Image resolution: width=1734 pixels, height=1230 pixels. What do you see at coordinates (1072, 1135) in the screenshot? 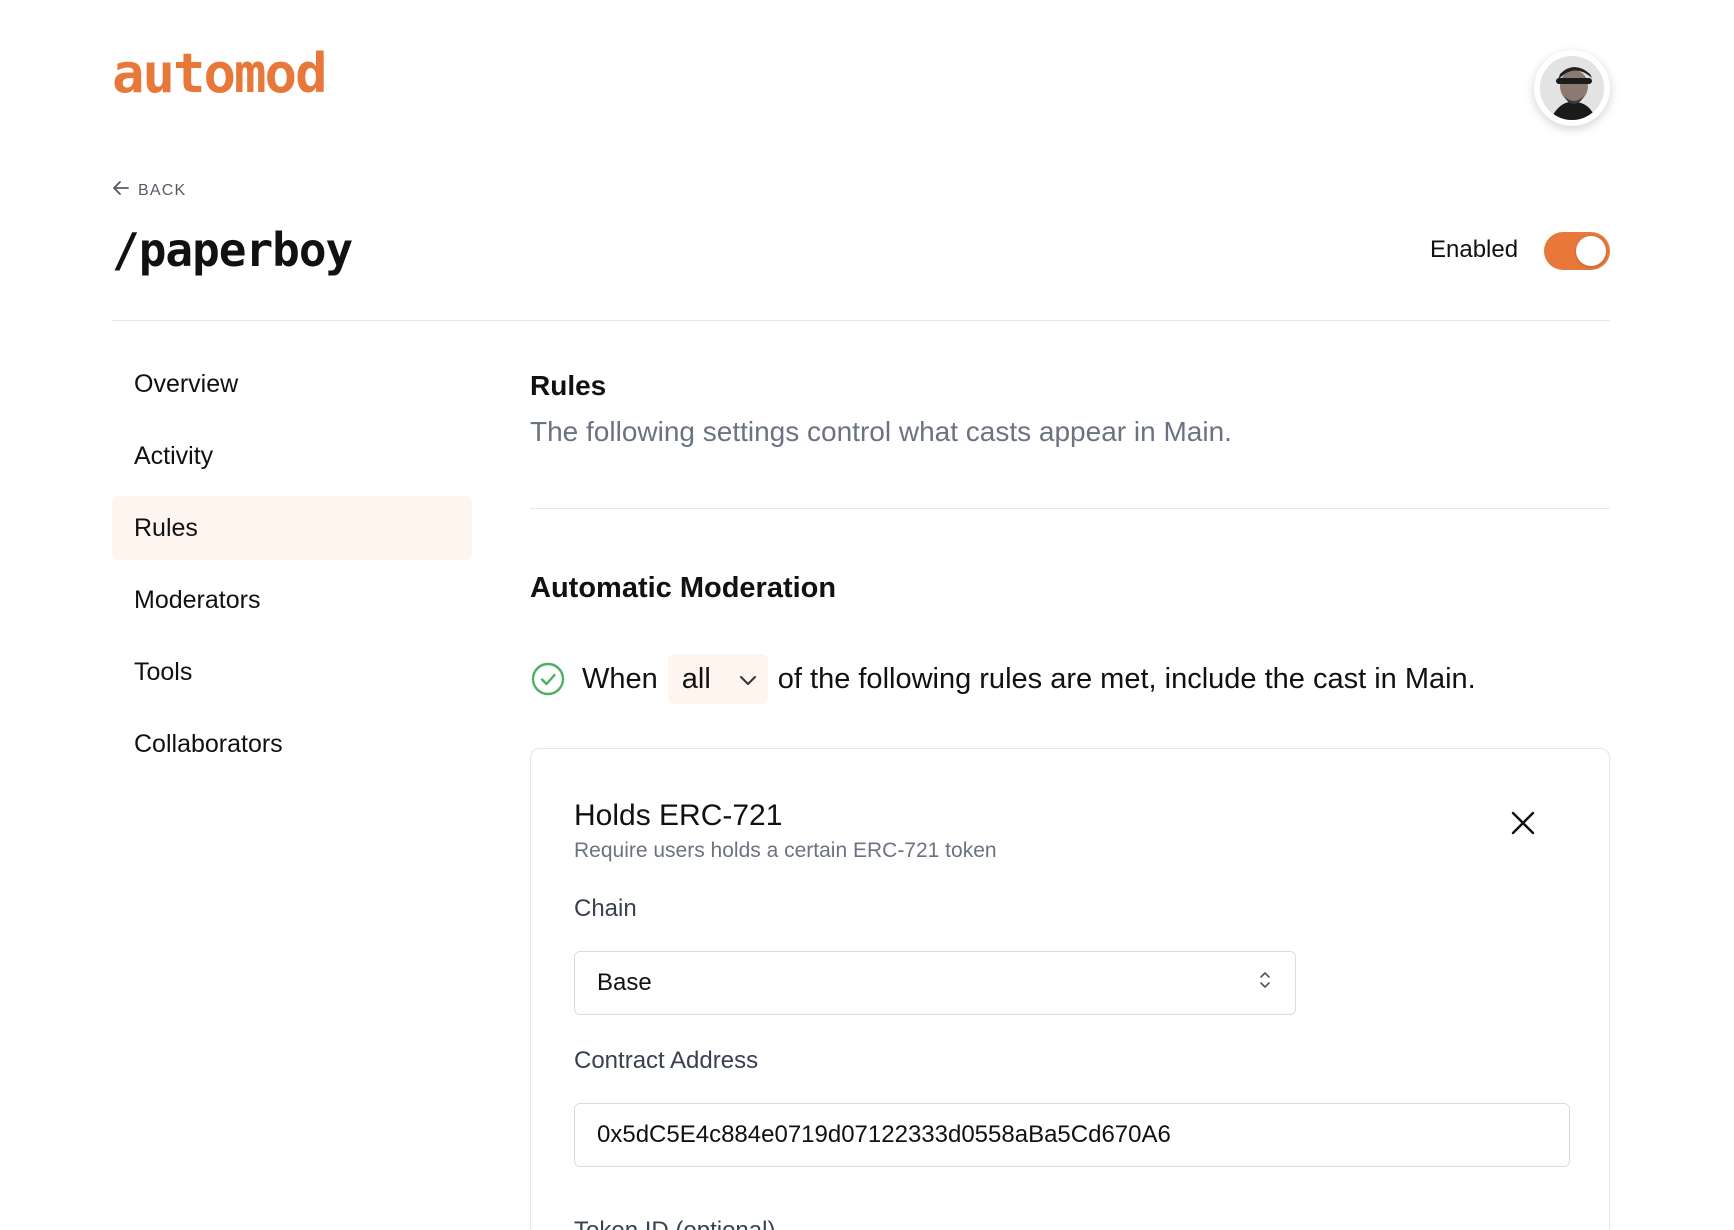
I see `contract-address-input` at bounding box center [1072, 1135].